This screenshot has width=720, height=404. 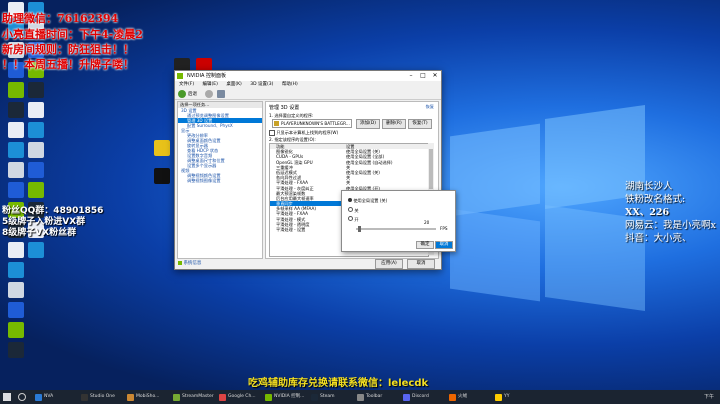 What do you see at coordinates (655, 199) in the screenshot?
I see `overlay-right-line-2: 铁粉改名格式:` at bounding box center [655, 199].